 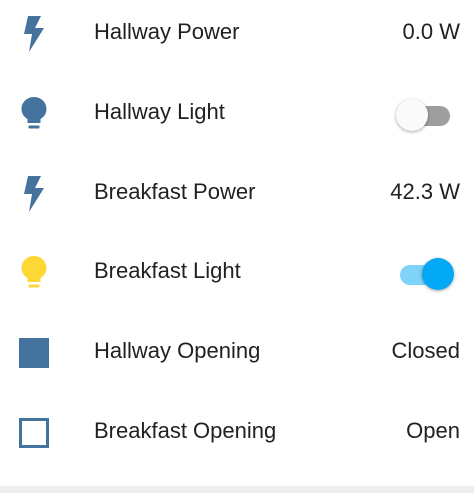 I want to click on entity-row-hallway-light: Hallway Light, so click(x=237, y=112).